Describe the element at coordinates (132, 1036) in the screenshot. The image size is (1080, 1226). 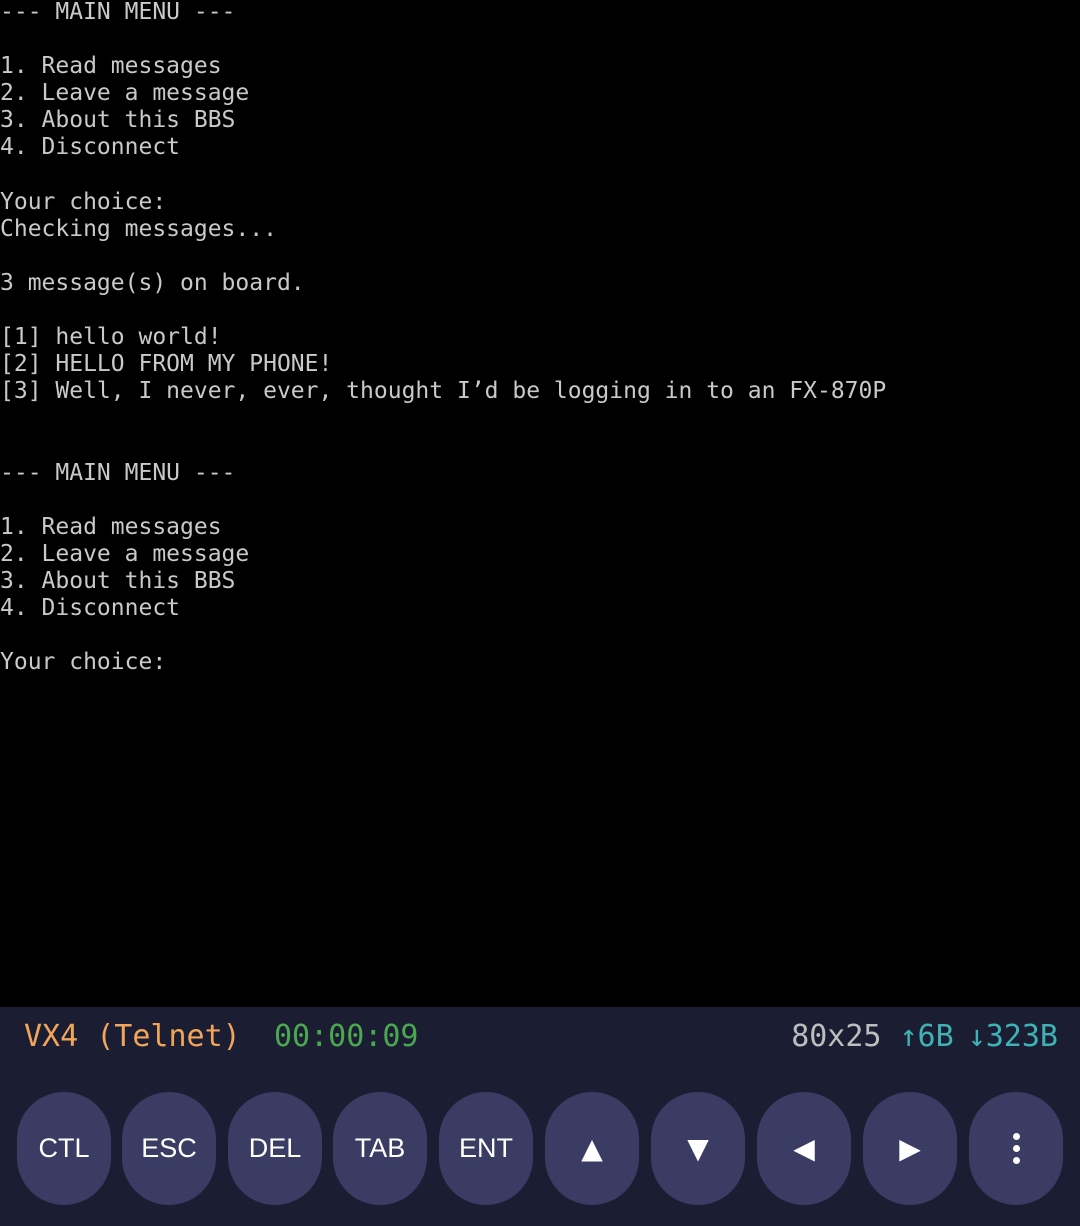
I see `session-host-label: VX4 (Telnet)` at that location.